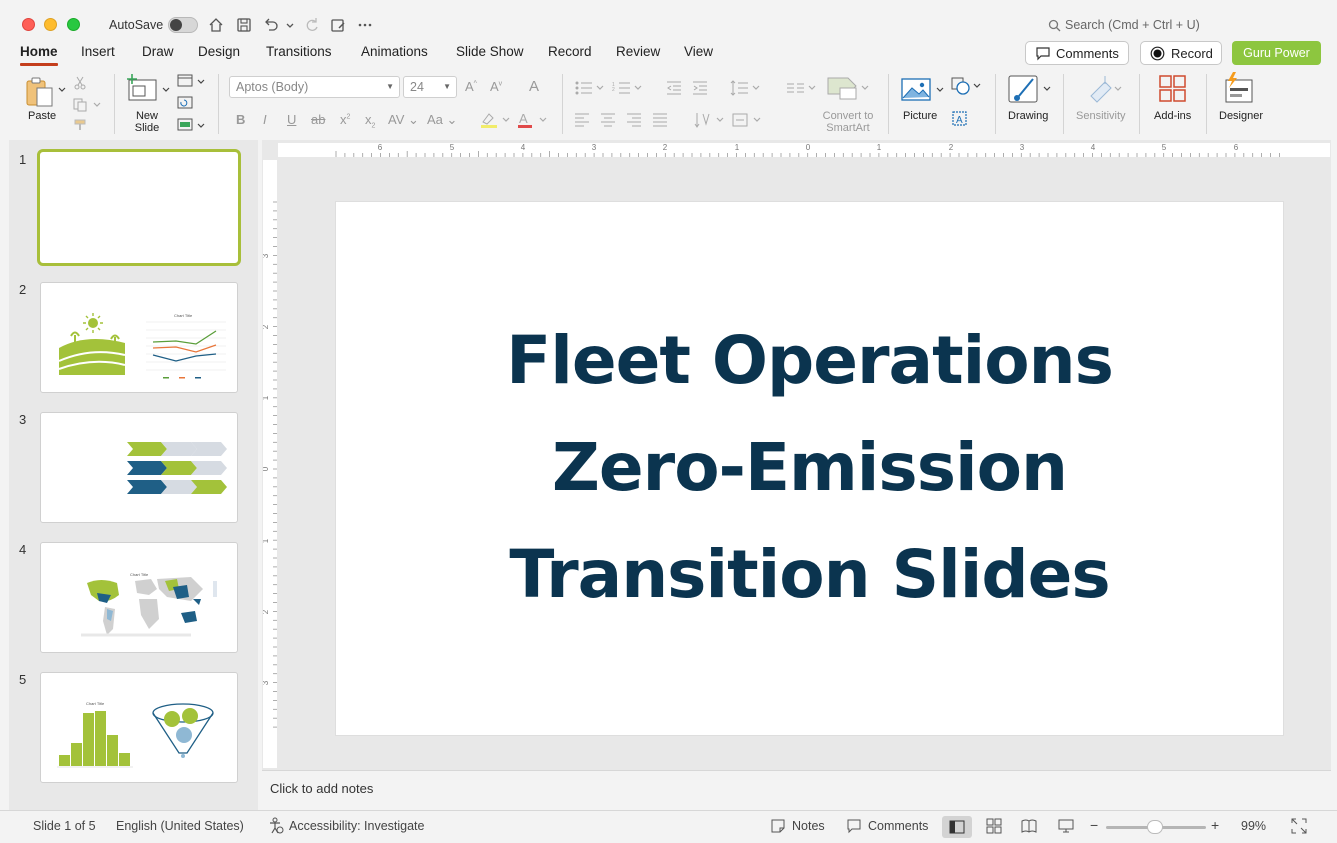  Describe the element at coordinates (318, 119) in the screenshot. I see `strikethrough-icon: ab` at that location.